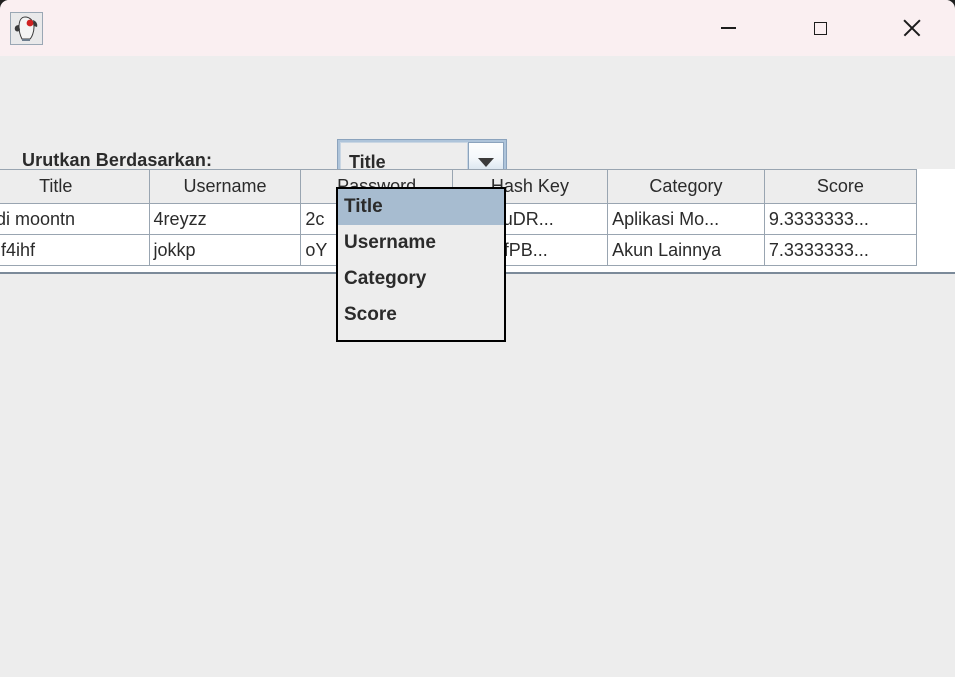 The height and width of the screenshot is (677, 955). I want to click on cell-username: 4reyzz, so click(225, 219).